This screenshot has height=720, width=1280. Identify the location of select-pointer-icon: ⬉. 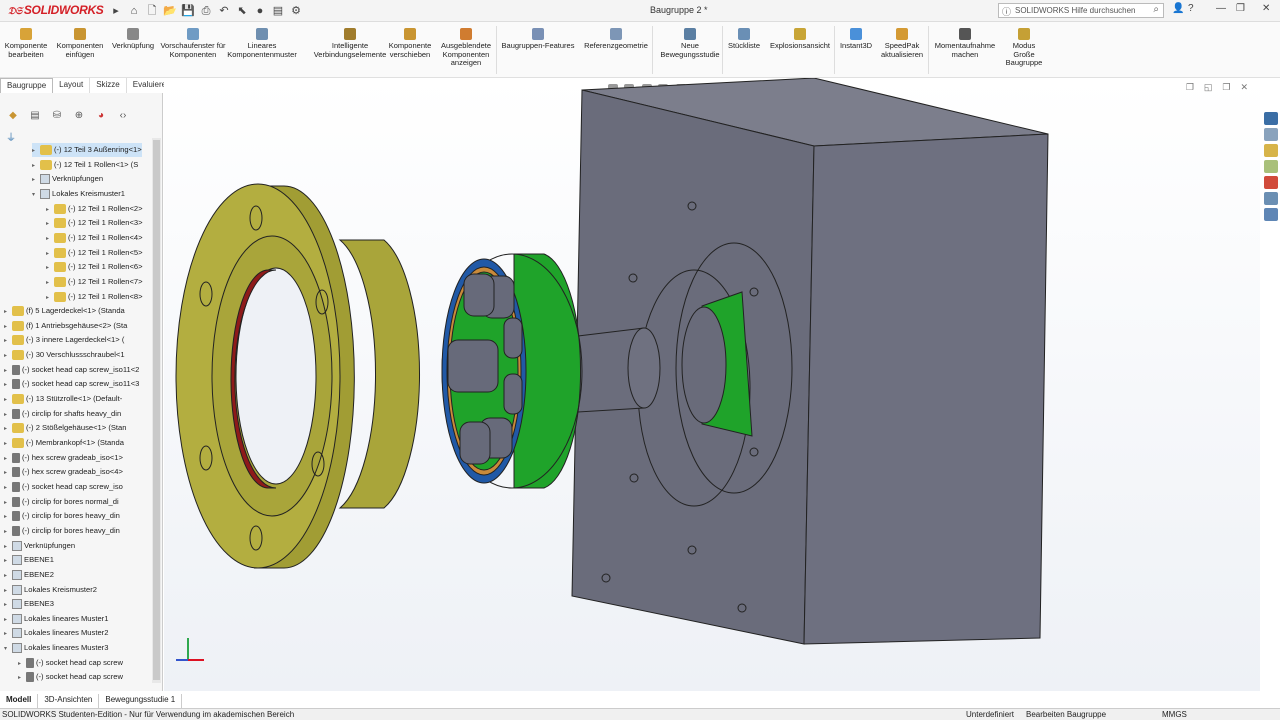
(242, 11).